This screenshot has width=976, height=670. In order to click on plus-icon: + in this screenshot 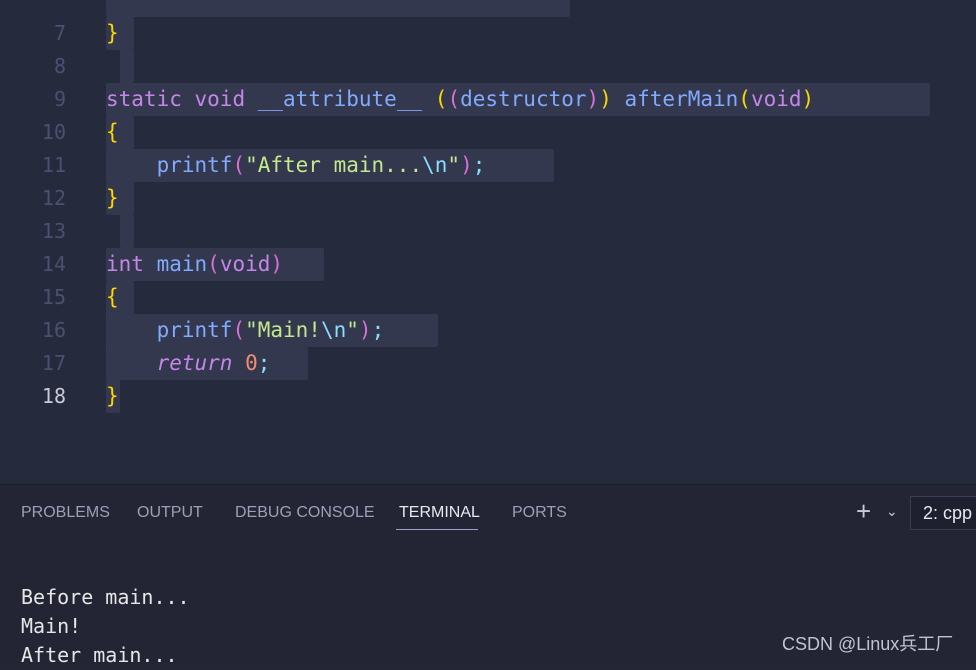, I will do `click(863, 511)`.